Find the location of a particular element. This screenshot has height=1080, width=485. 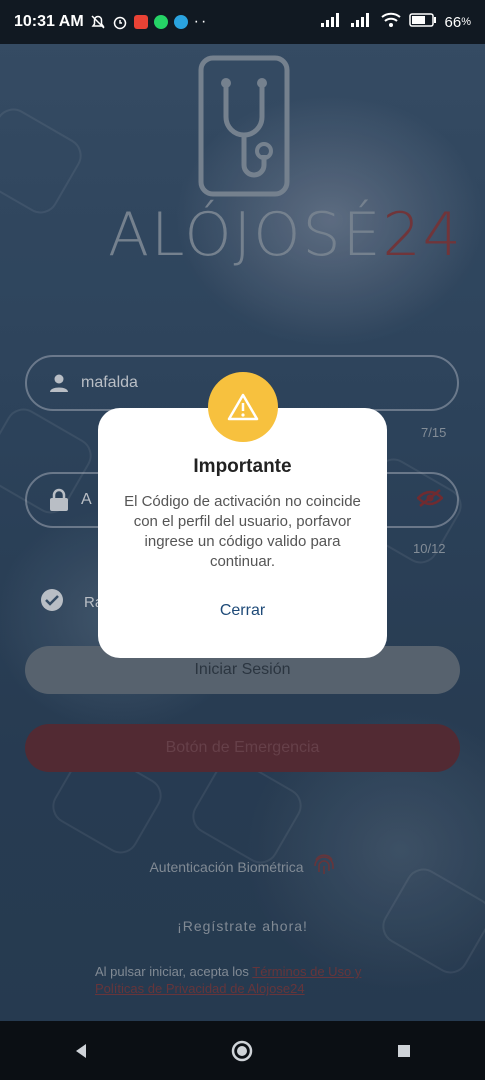

dialog-title: Importante is located at coordinates (242, 466).